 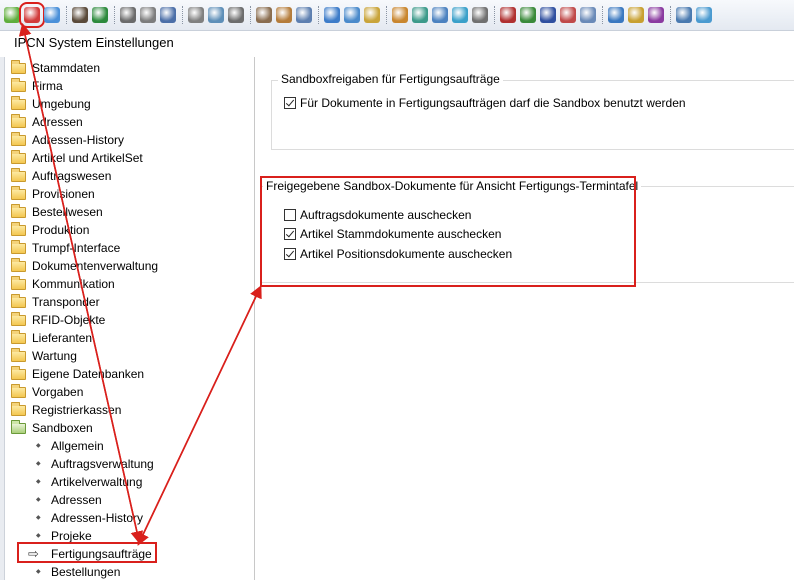 What do you see at coordinates (18, 427) in the screenshot?
I see `folder-open-icon` at bounding box center [18, 427].